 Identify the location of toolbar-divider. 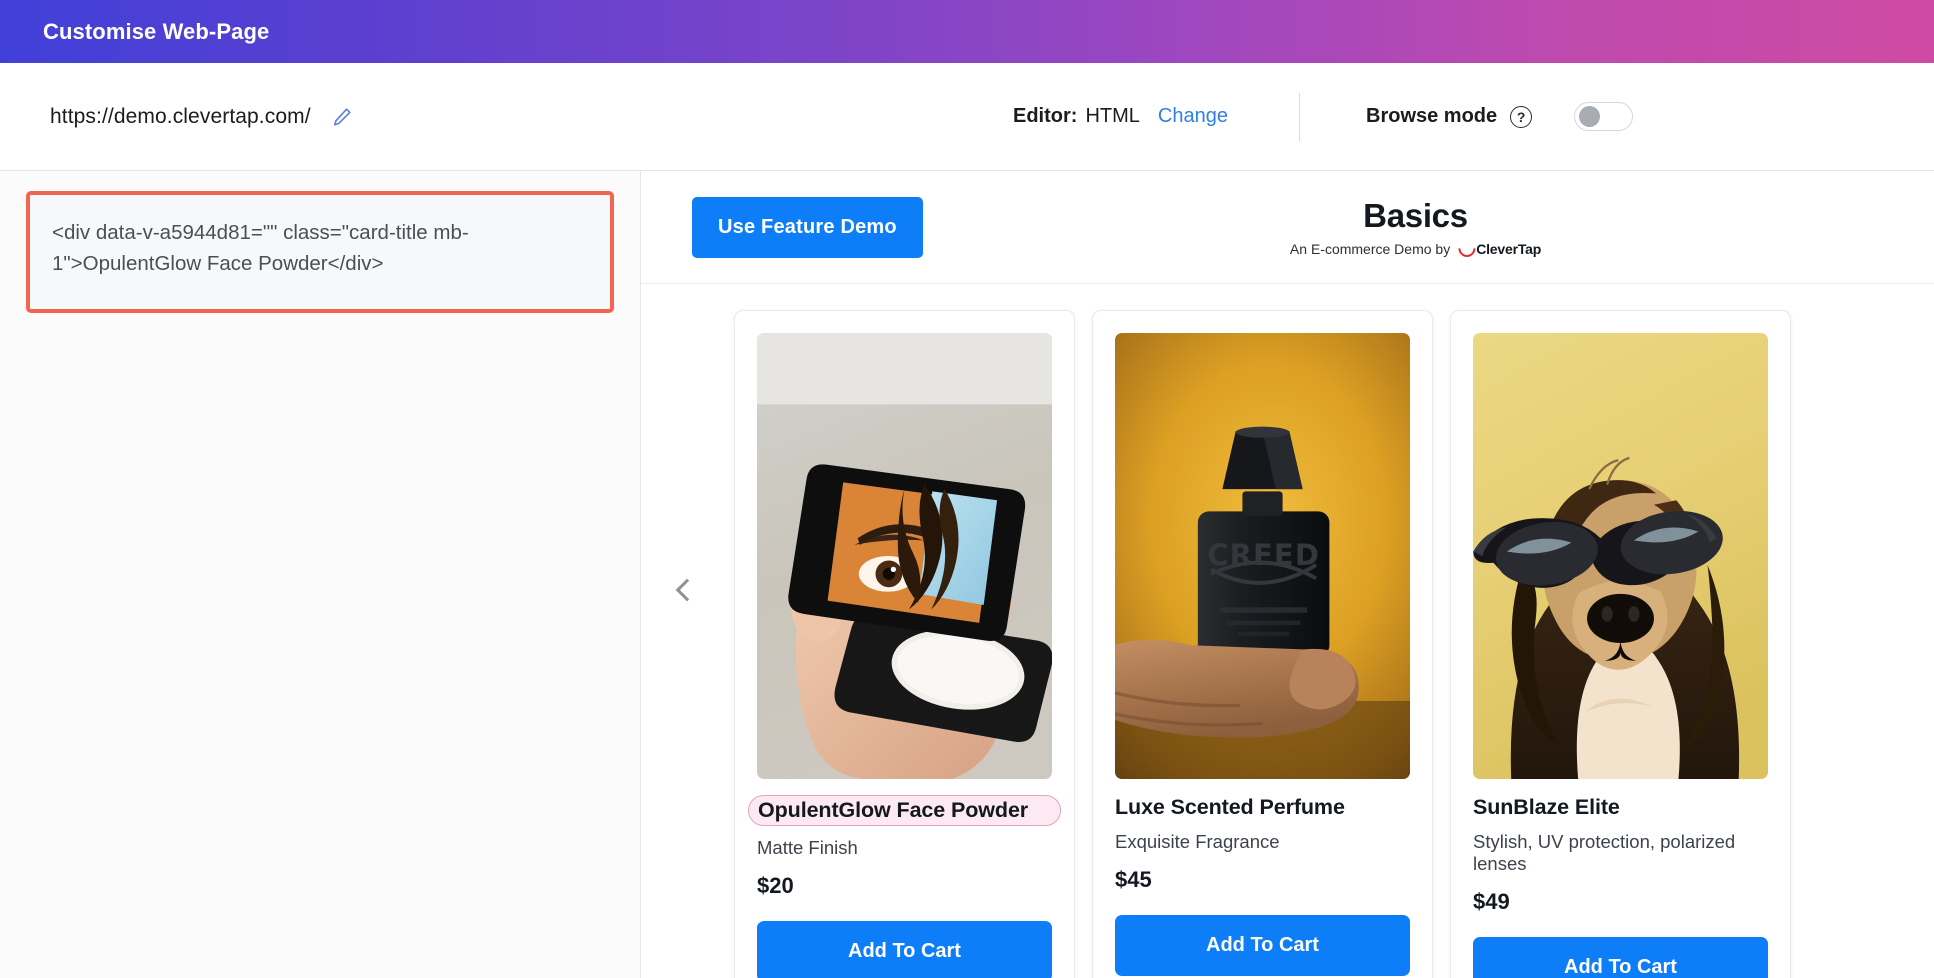
(1299, 117).